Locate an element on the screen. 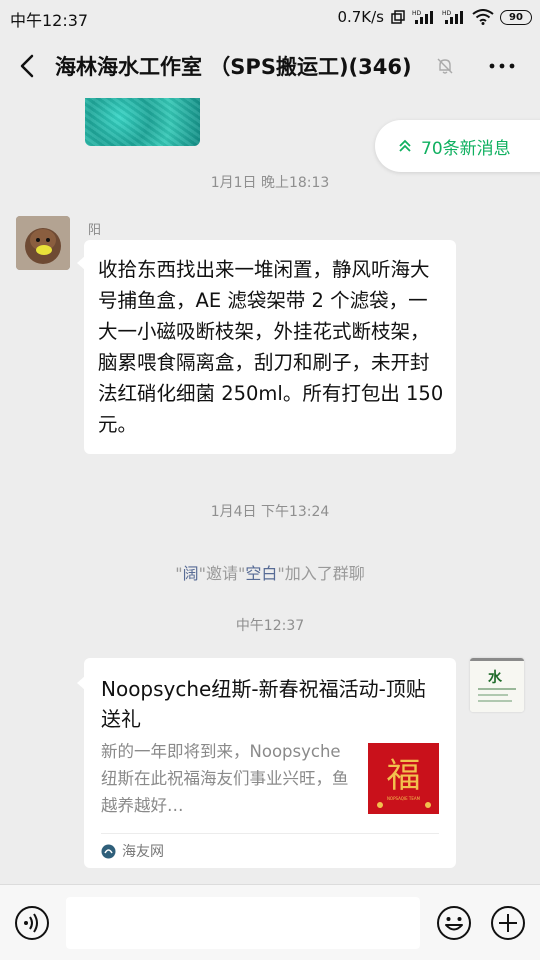 The height and width of the screenshot is (960, 540). avatar is located at coordinates (43, 243).